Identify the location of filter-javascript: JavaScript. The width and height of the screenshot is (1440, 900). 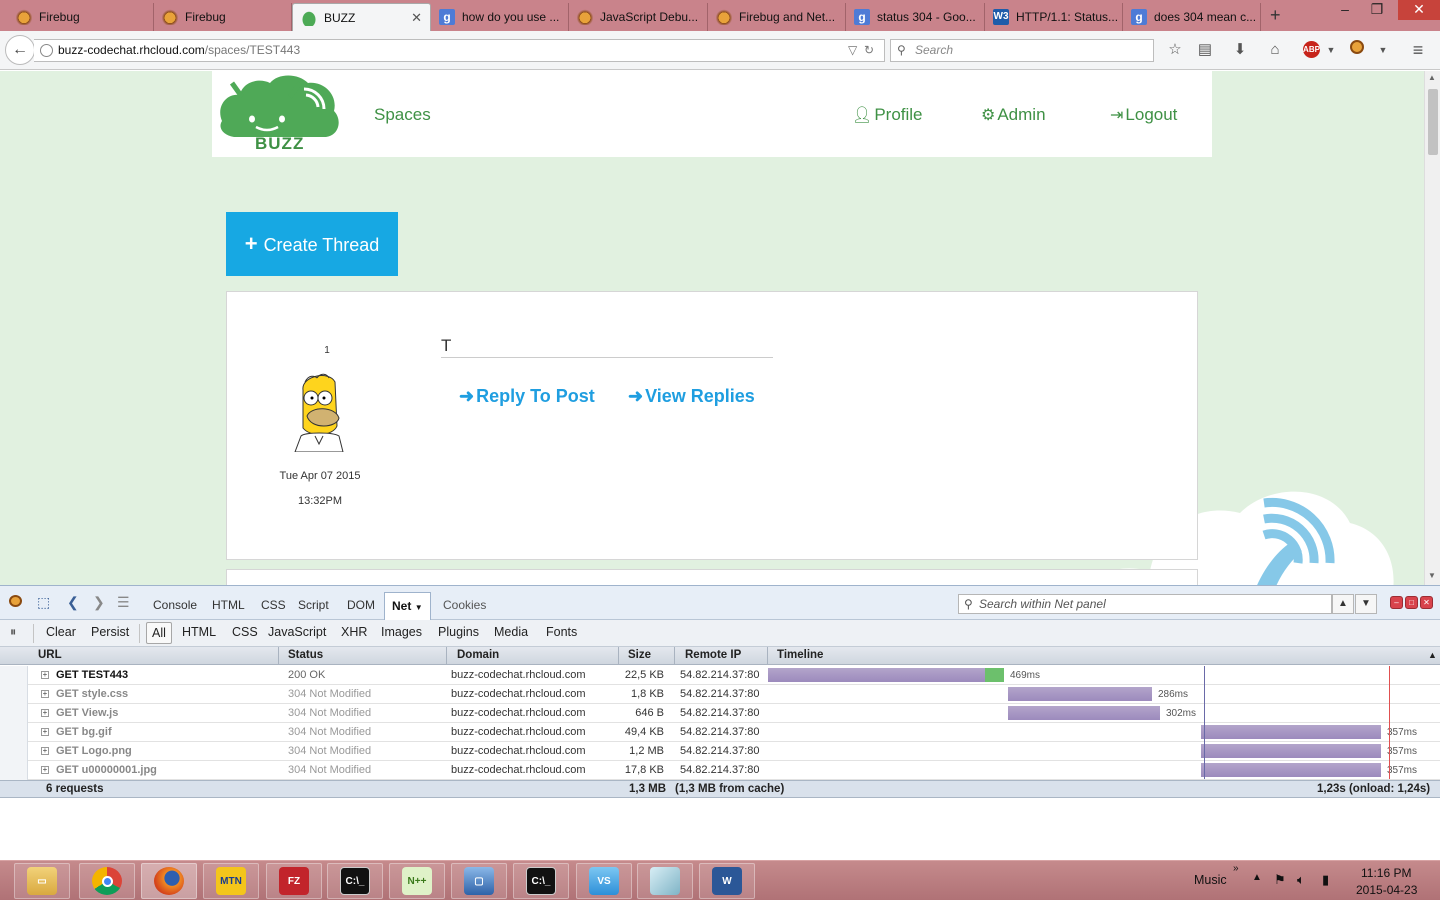
(297, 632).